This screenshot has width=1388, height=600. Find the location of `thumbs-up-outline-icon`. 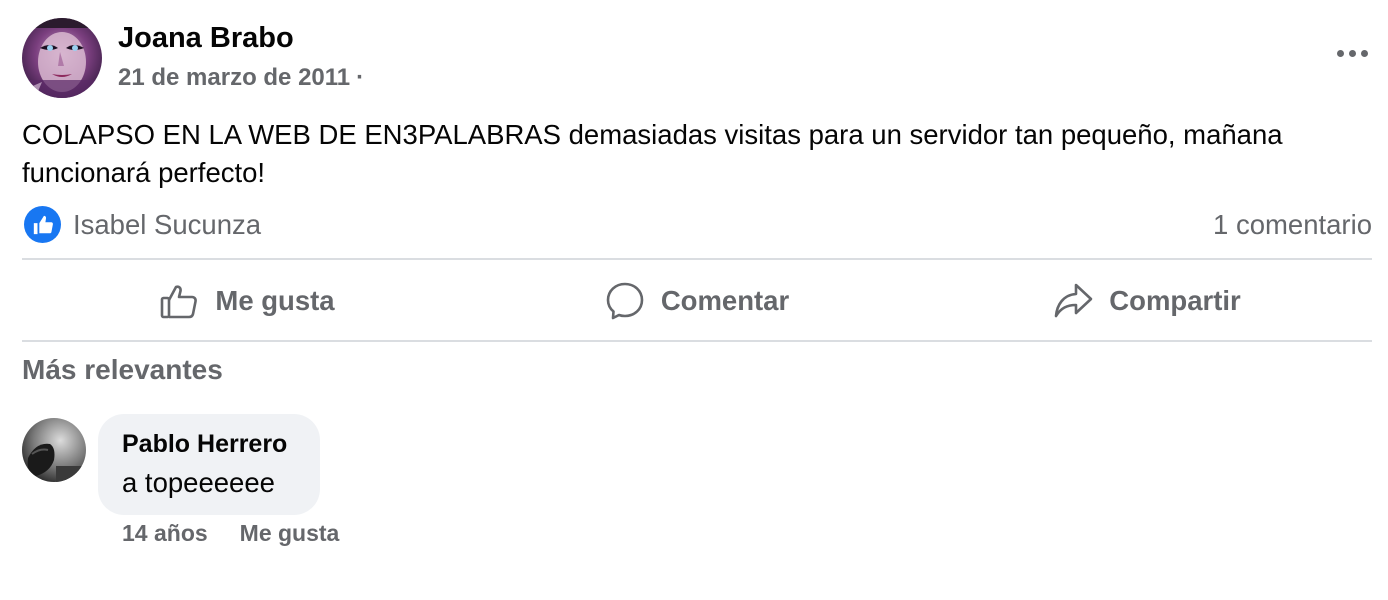

thumbs-up-outline-icon is located at coordinates (179, 301).